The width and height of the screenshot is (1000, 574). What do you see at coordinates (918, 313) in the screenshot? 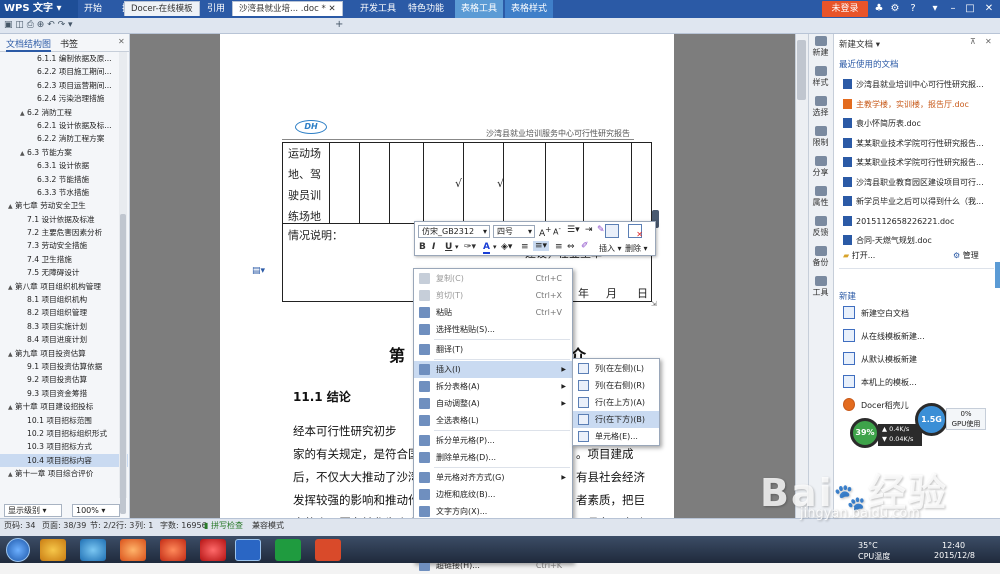
I see `new-doc-option: 新建空白文档` at bounding box center [918, 313].